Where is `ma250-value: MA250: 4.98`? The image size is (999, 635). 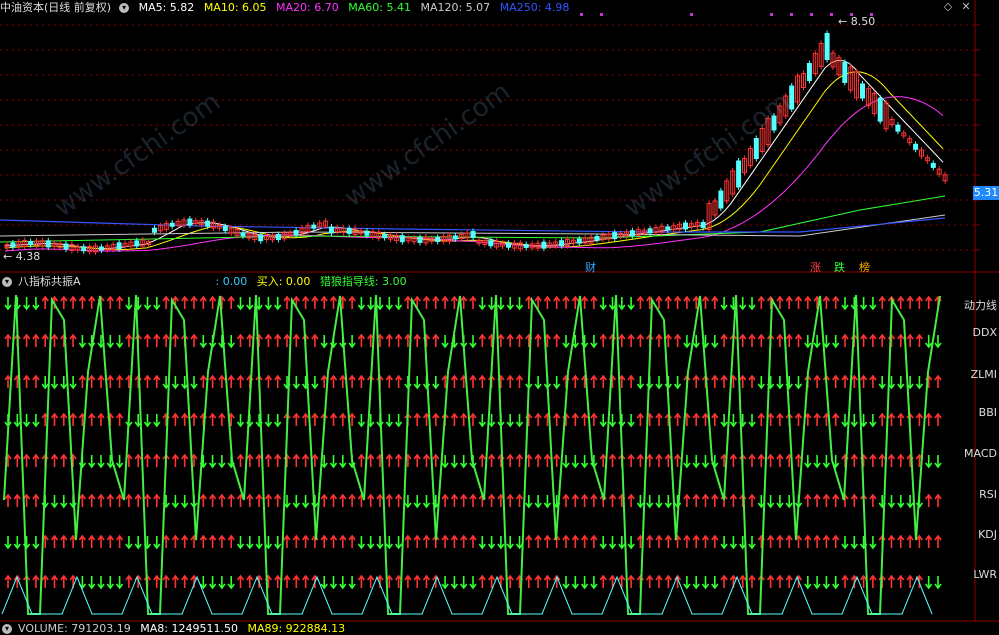
ma250-value: MA250: 4.98 is located at coordinates (534, 7).